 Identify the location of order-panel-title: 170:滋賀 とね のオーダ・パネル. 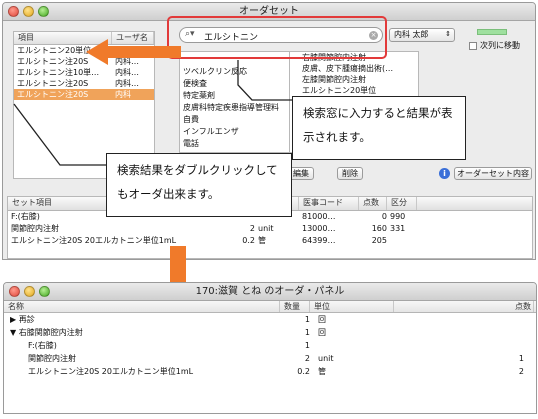
(270, 291).